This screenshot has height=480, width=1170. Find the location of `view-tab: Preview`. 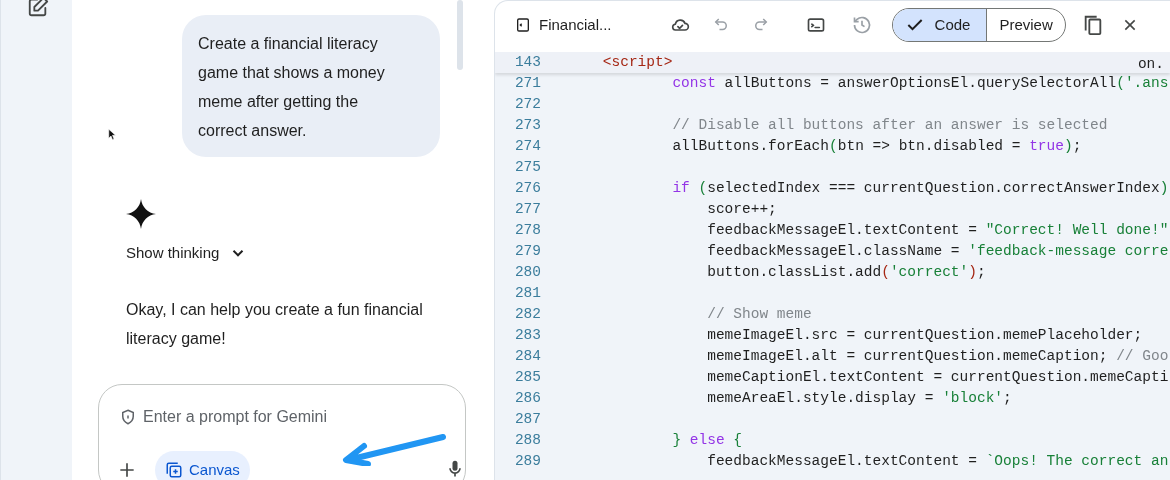

view-tab: Preview is located at coordinates (1025, 25).